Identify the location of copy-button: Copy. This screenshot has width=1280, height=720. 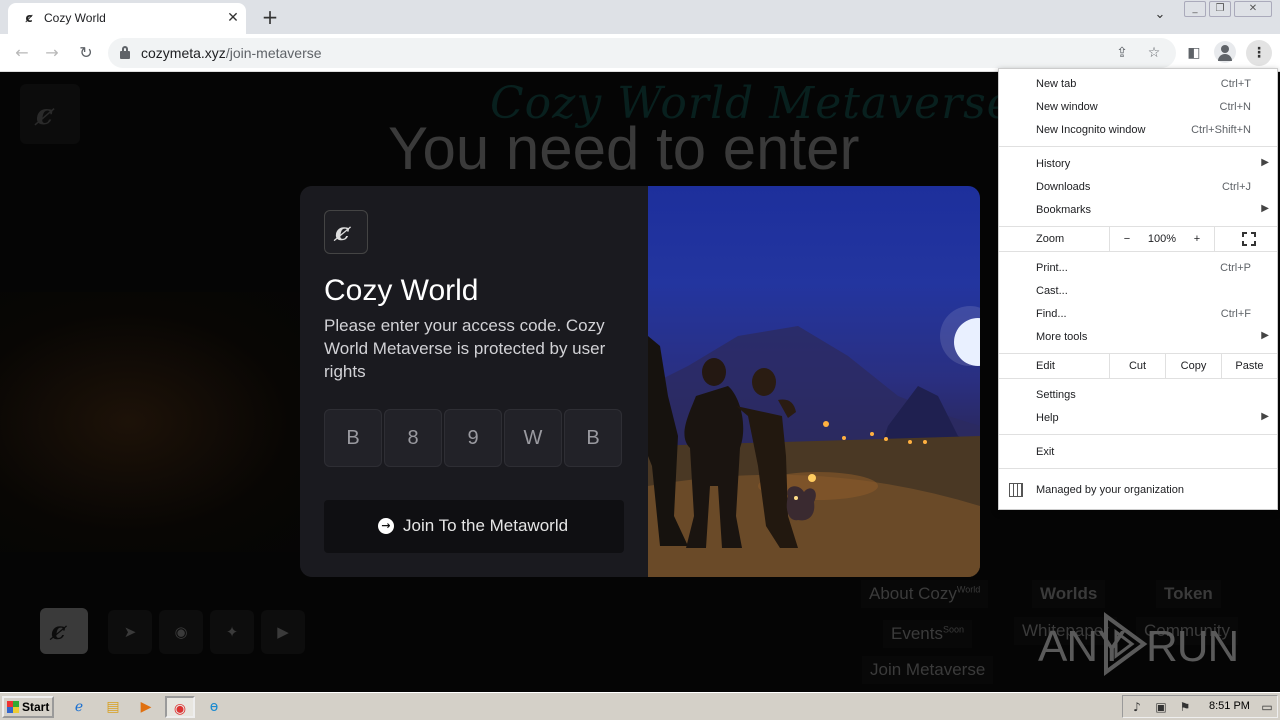
(1193, 366).